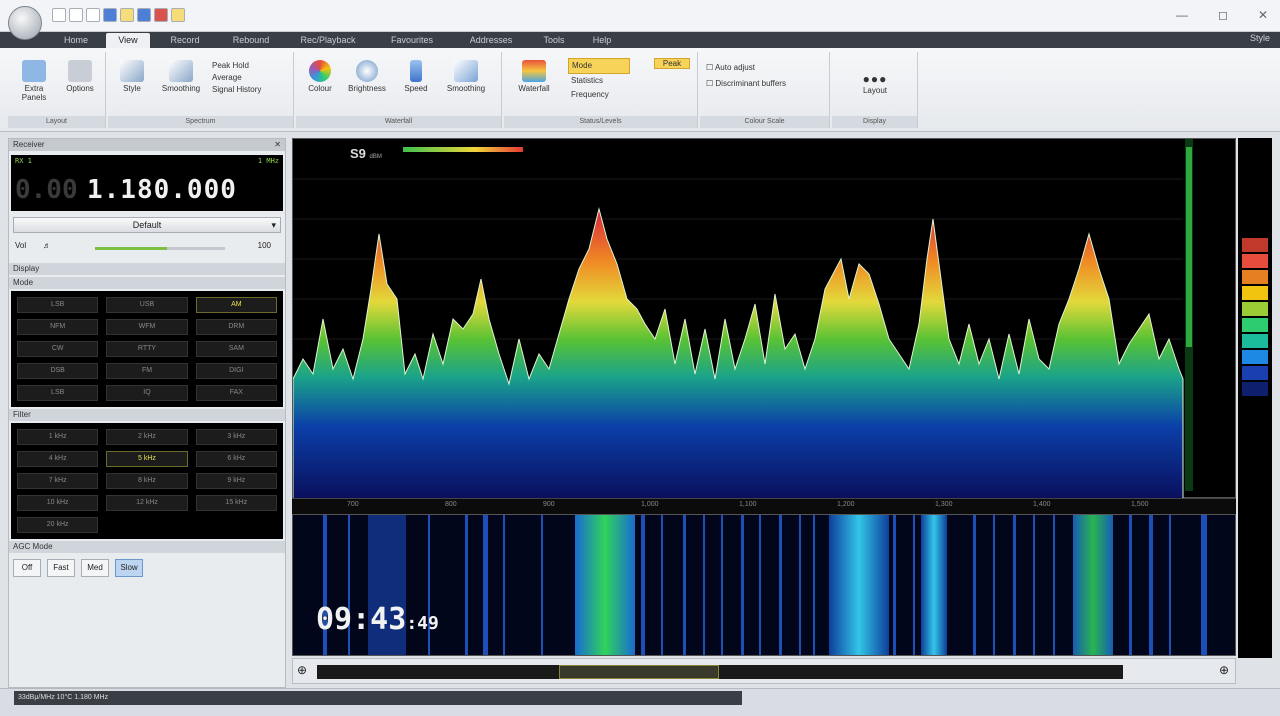  Describe the element at coordinates (412, 40) in the screenshot. I see `tab-favourites: Favourites` at that location.